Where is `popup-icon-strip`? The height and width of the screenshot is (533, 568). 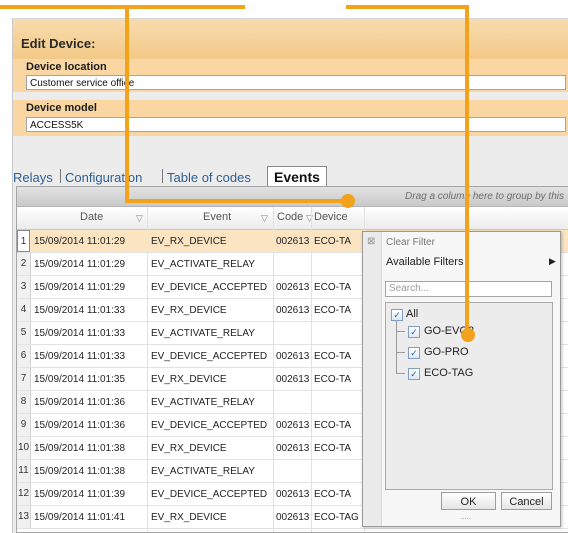 popup-icon-strip is located at coordinates (372, 379).